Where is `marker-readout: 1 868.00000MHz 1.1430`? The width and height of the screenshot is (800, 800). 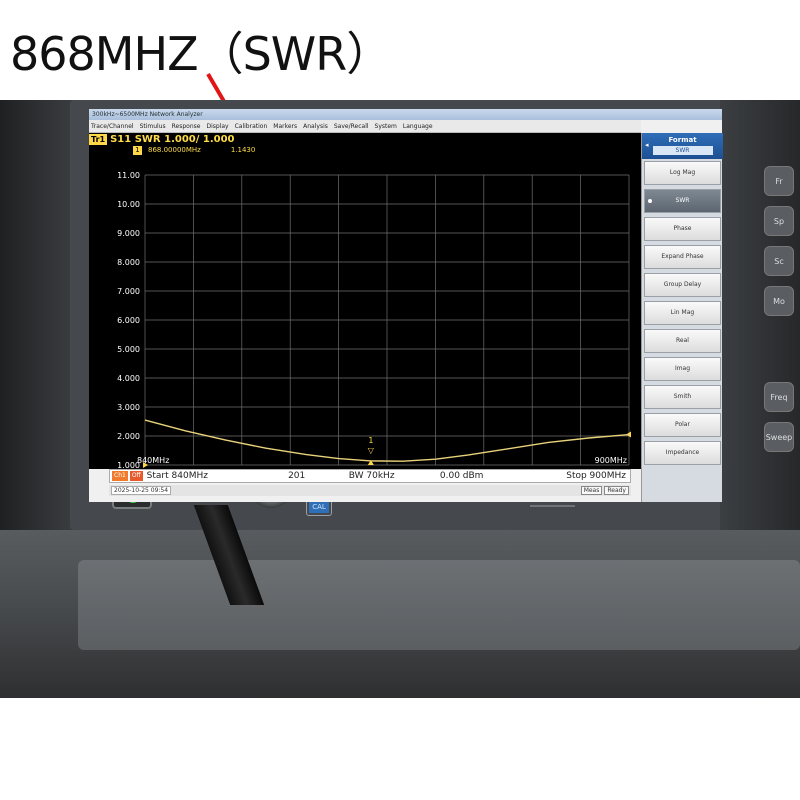 marker-readout: 1 868.00000MHz 1.1430 is located at coordinates (194, 150).